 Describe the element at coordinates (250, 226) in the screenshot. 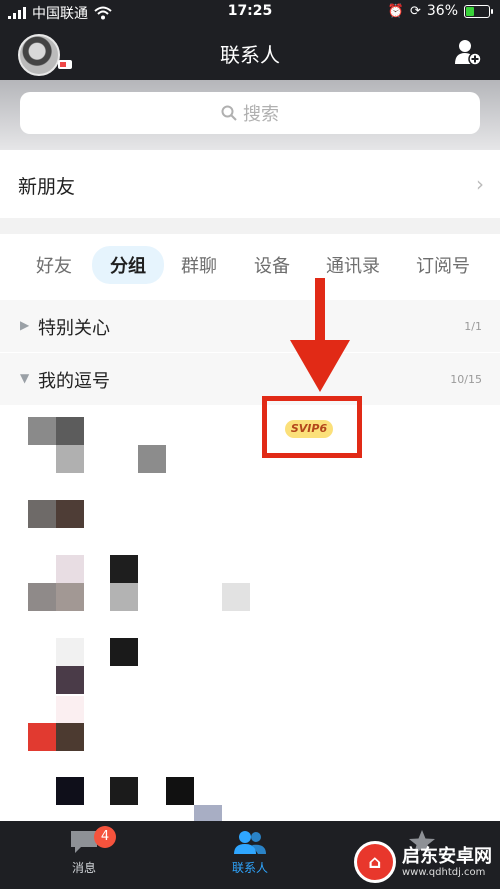

I see `section-divider` at that location.